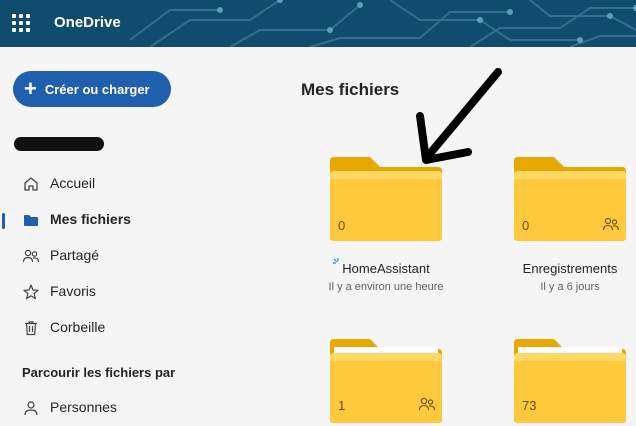 This screenshot has width=636, height=426. I want to click on star-icon, so click(31, 292).